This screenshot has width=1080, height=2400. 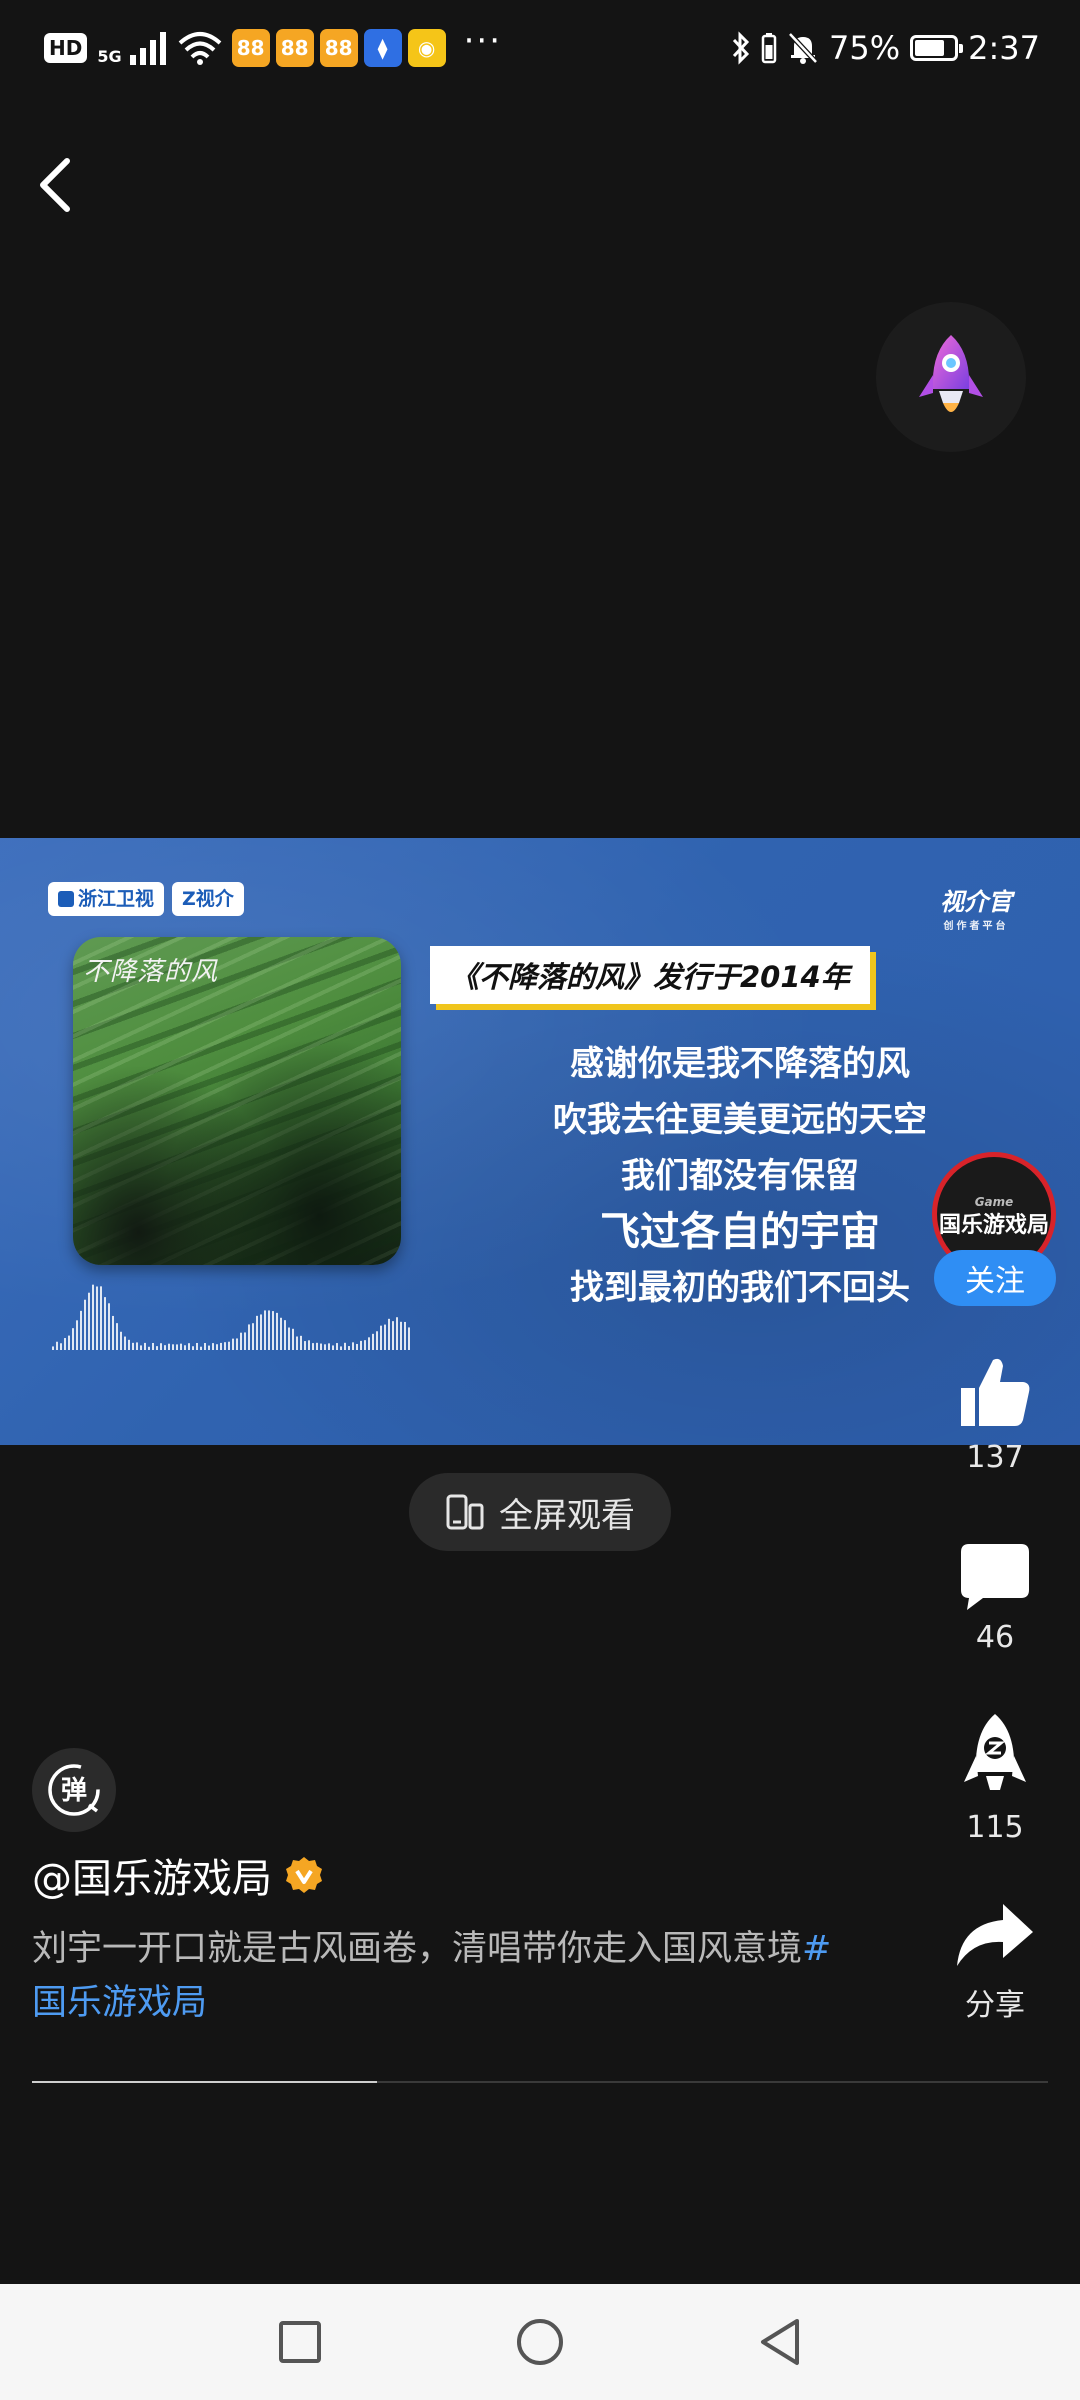 I want to click on danmaku-icon: 弹, so click(x=74, y=1790).